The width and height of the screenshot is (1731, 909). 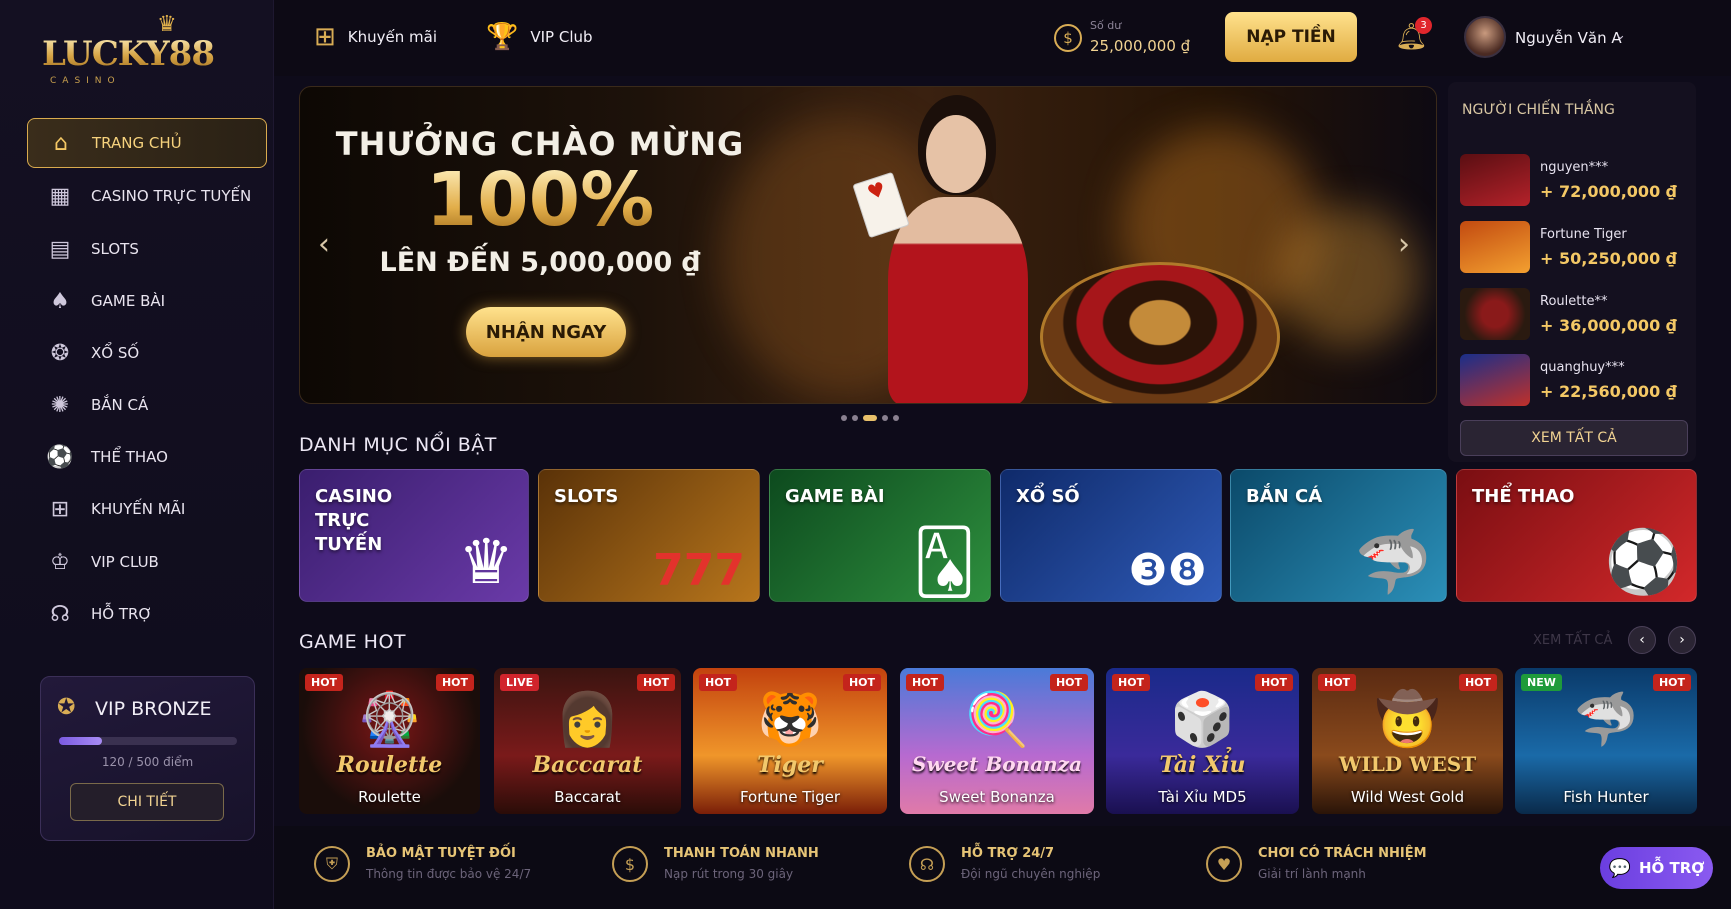 I want to click on sidebar-item-home: ⌂ TRANG CHỦ, so click(x=147, y=143).